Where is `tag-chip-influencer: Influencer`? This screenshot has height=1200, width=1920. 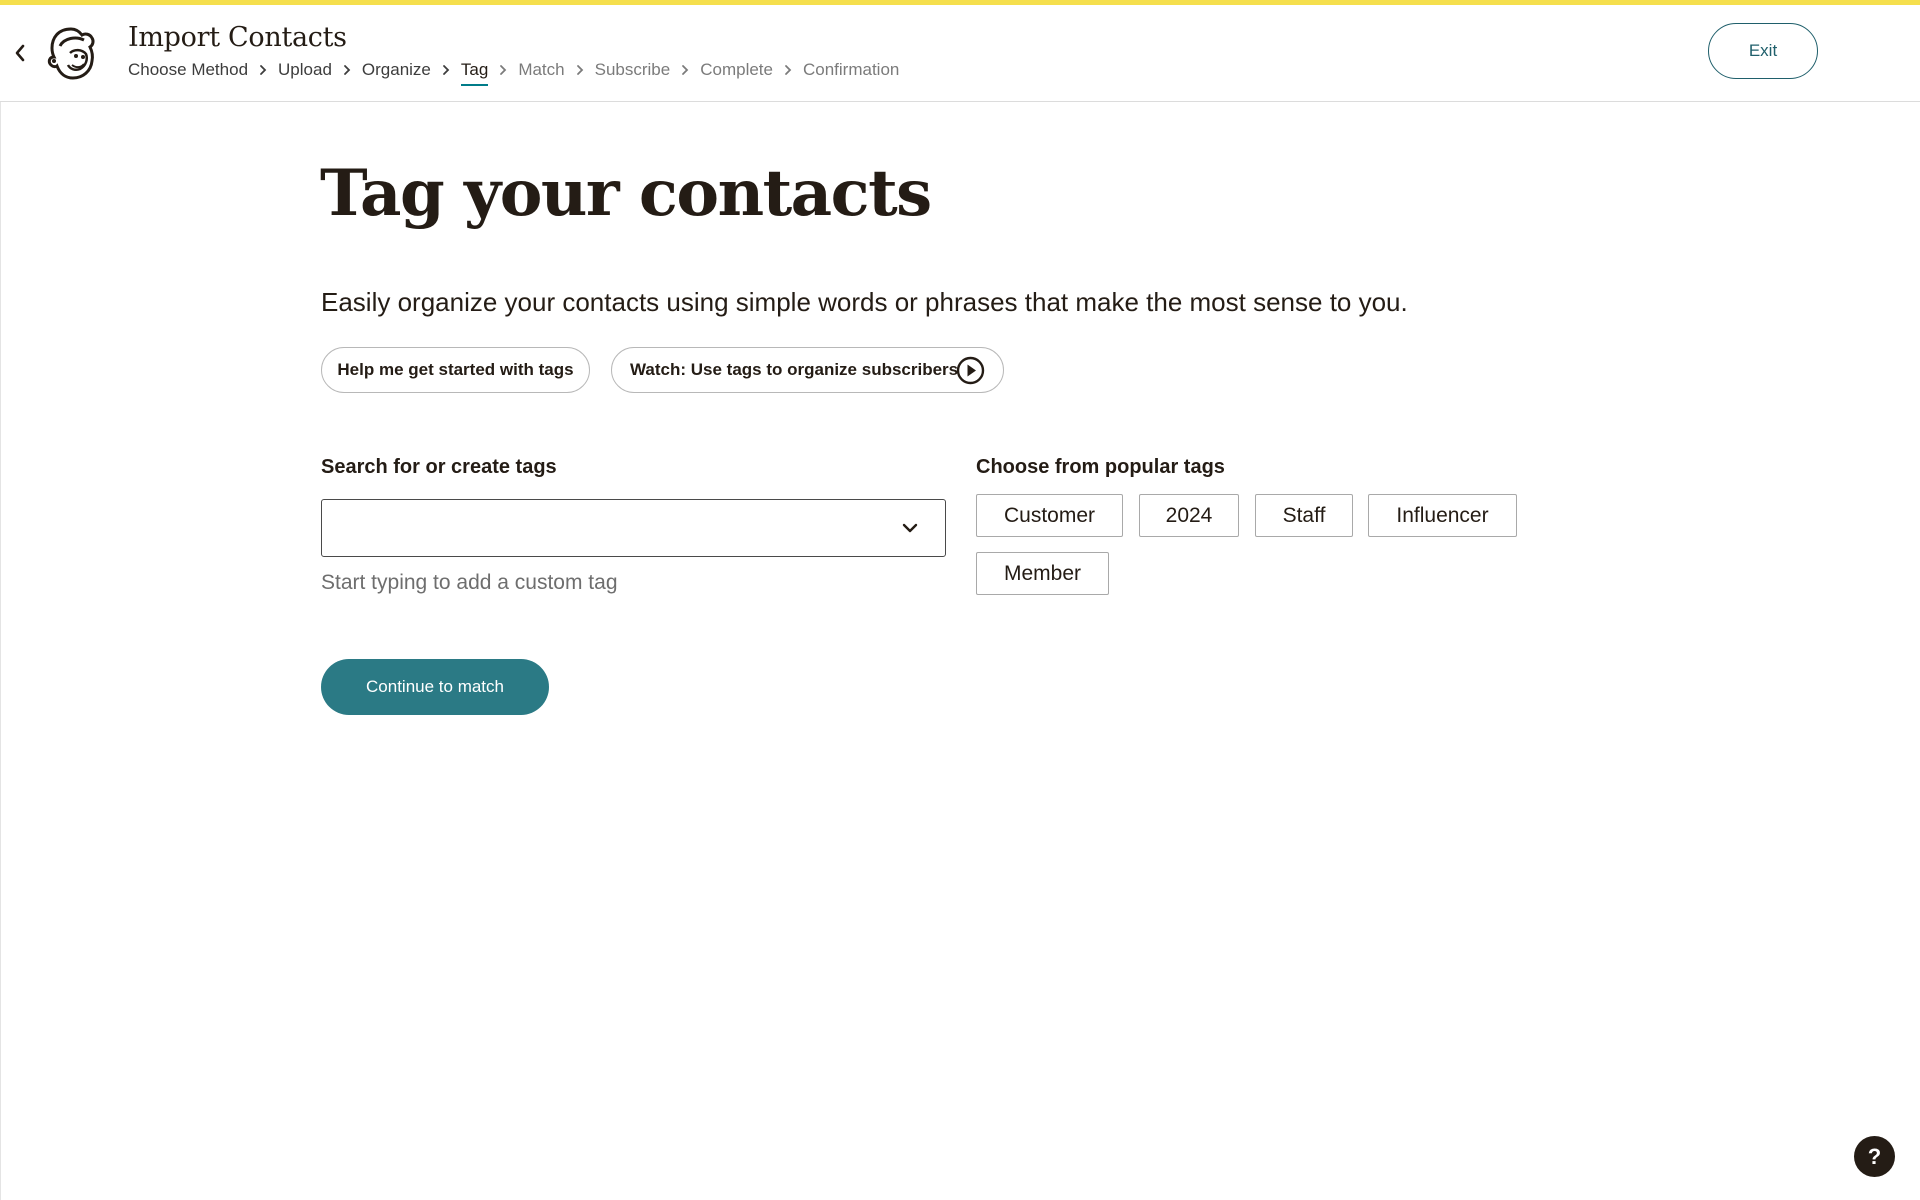 tag-chip-influencer: Influencer is located at coordinates (1442, 515).